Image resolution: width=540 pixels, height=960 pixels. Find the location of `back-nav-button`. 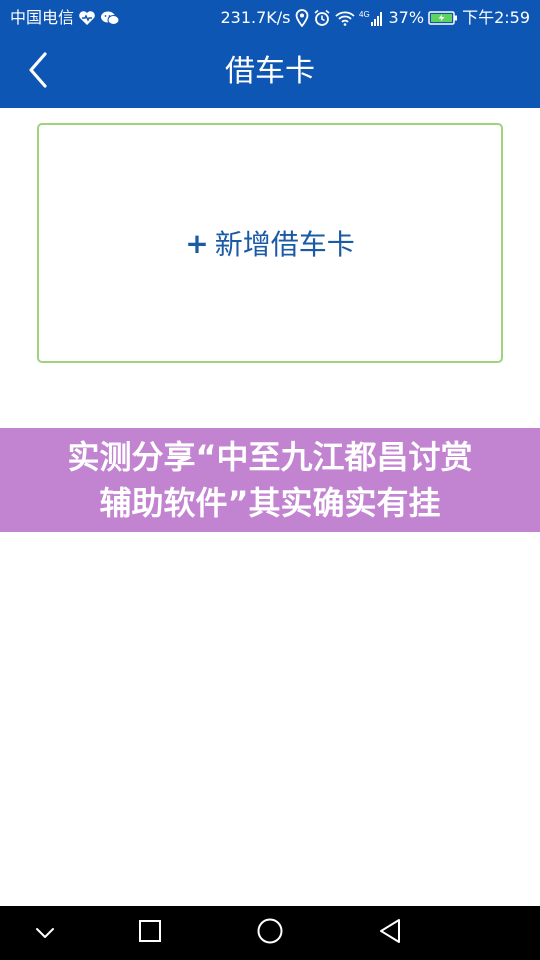

back-nav-button is located at coordinates (390, 933).